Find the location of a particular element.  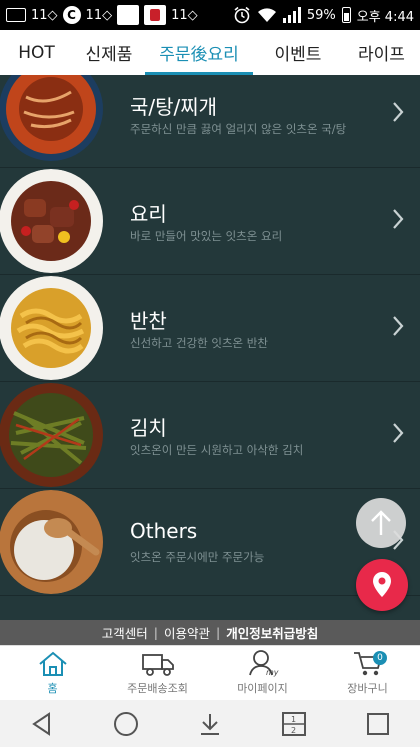

svg-text: 1 is located at coordinates (293, 719).